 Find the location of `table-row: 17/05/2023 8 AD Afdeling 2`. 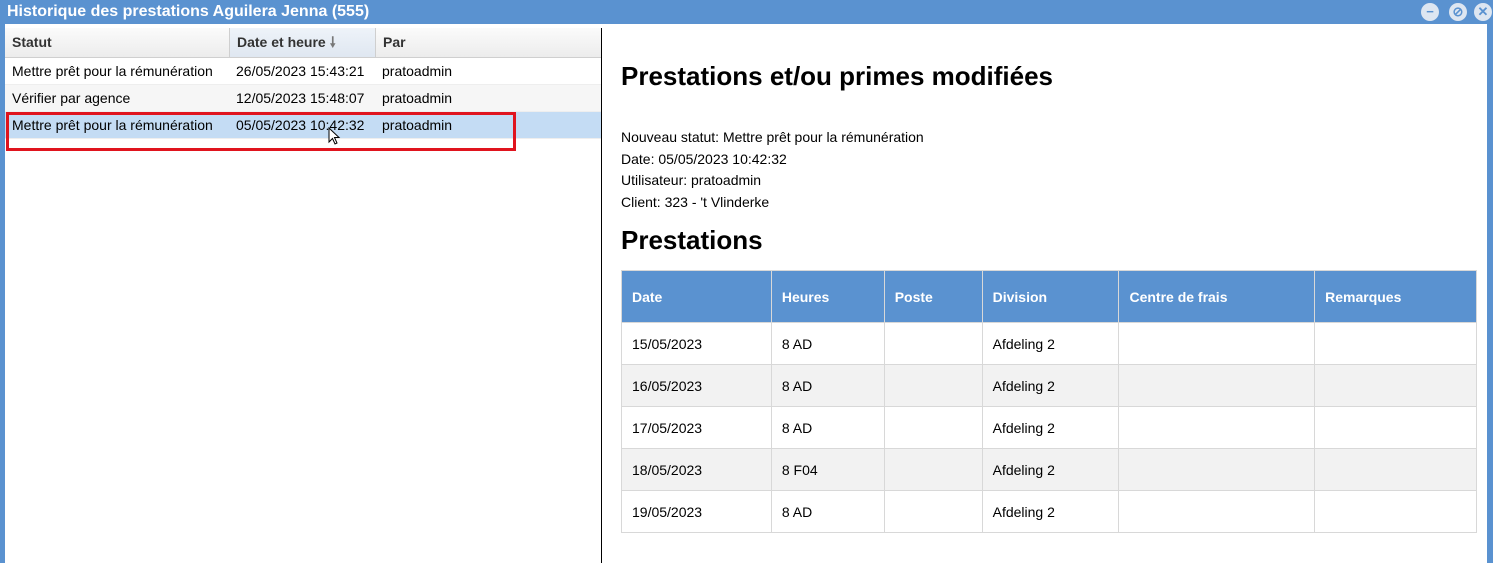

table-row: 17/05/2023 8 AD Afdeling 2 is located at coordinates (1049, 427).